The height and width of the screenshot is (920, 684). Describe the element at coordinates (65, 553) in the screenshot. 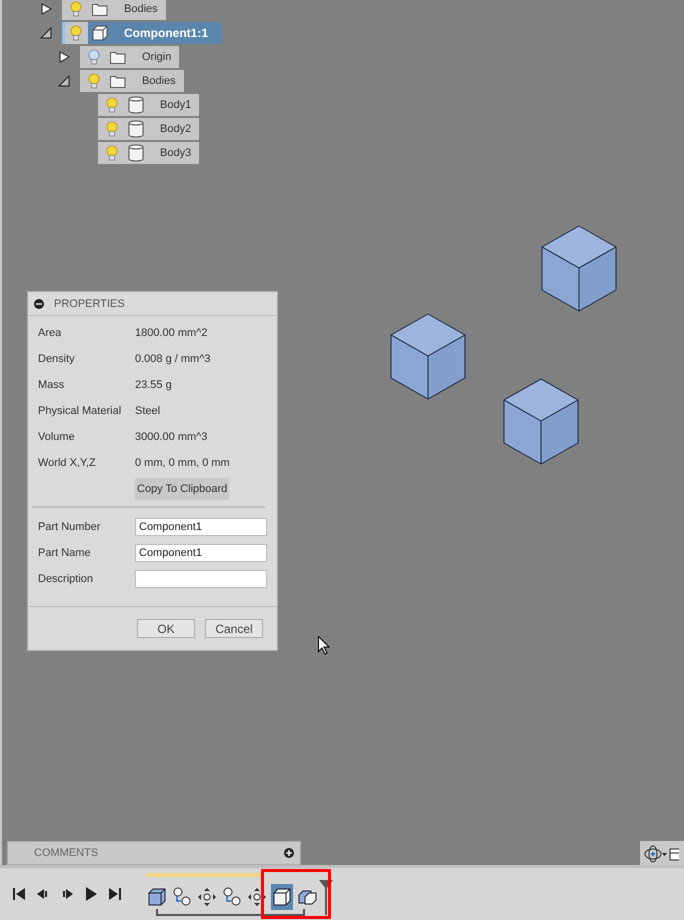

I see `field-label: Part Name` at that location.